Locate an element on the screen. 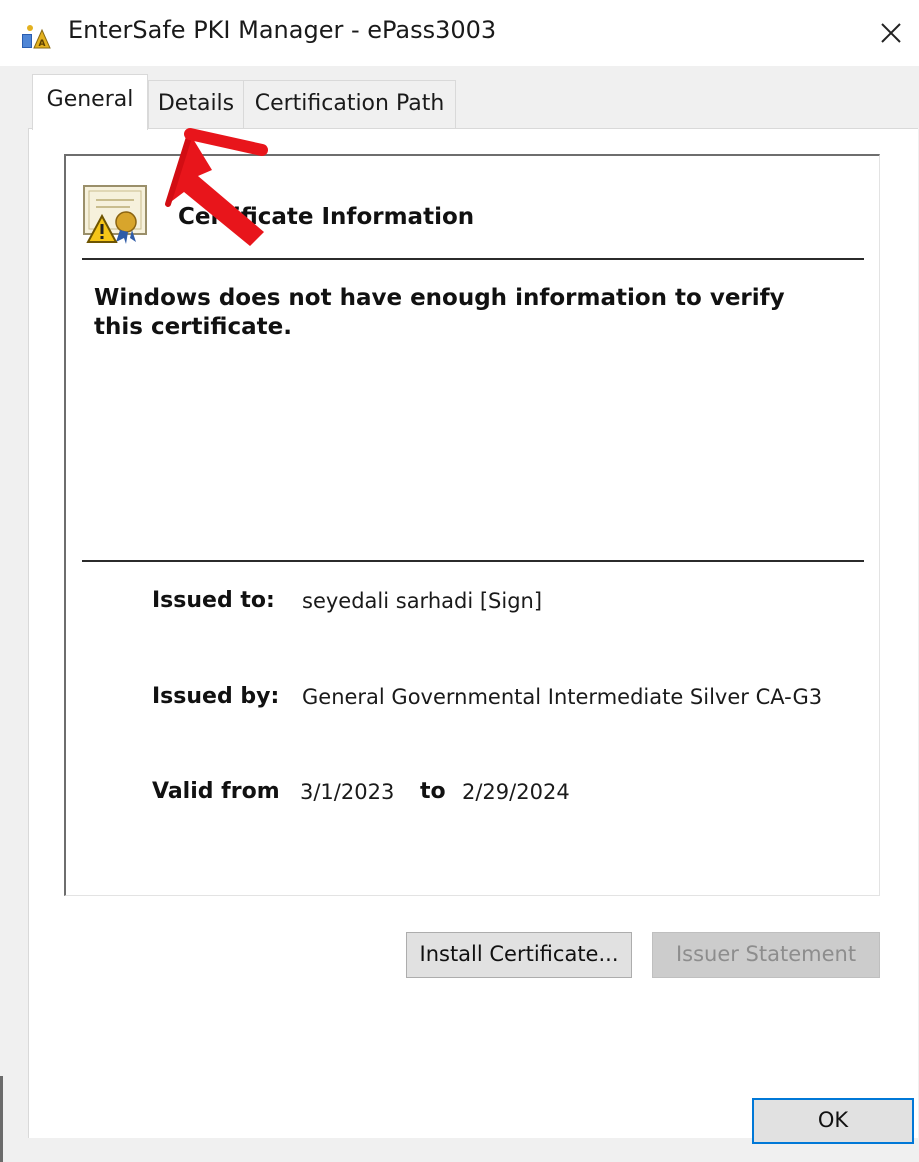 This screenshot has width=919, height=1162. issued-by-label: Issued by: is located at coordinates (216, 696).